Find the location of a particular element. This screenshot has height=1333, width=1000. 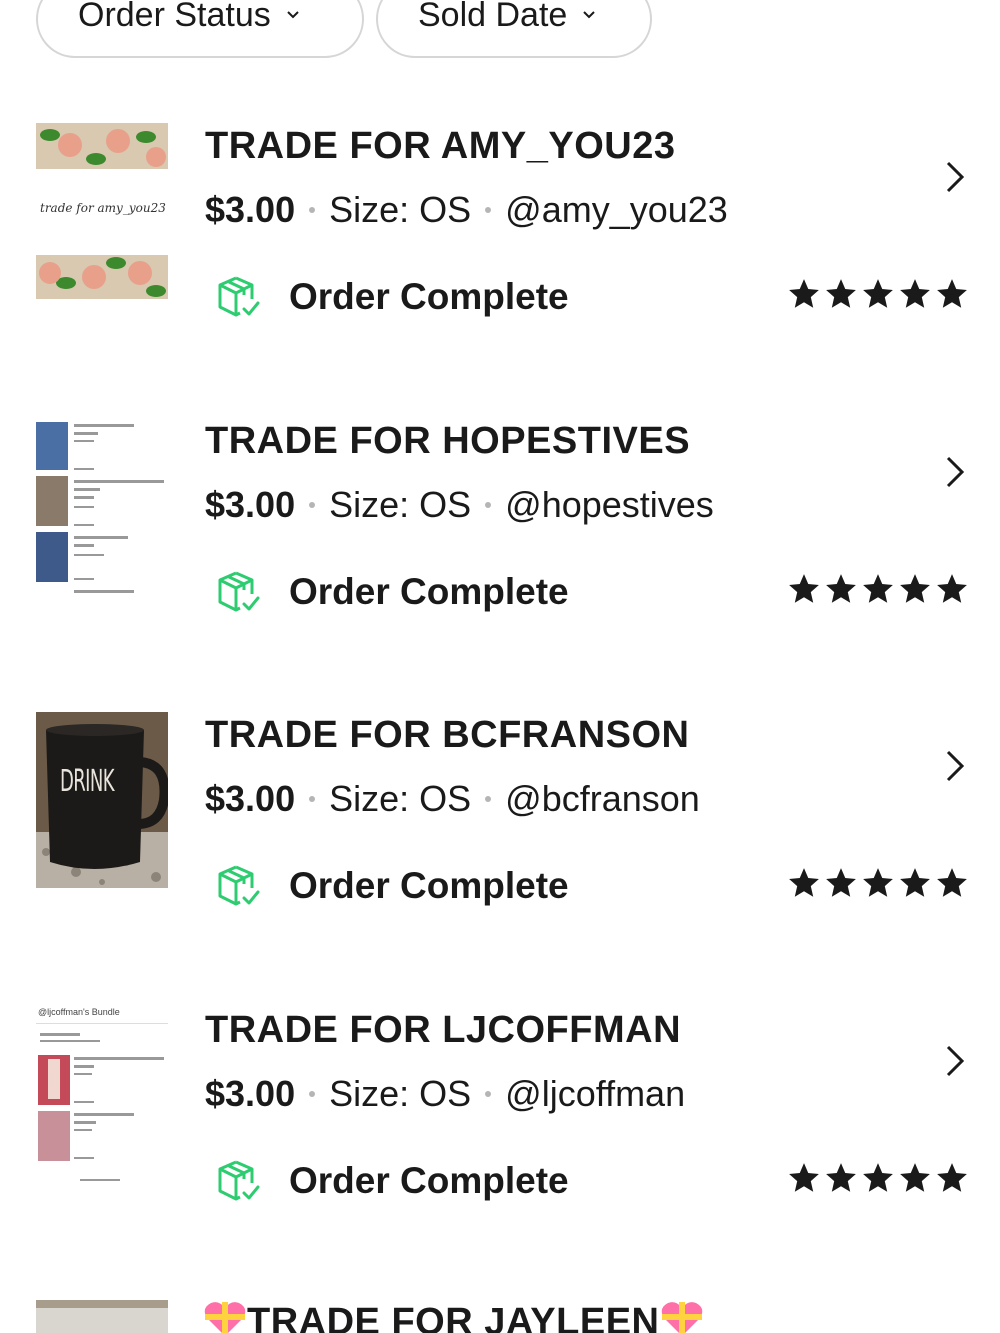

order-title: TRADE FOR HOPESTIVES is located at coordinates (448, 441).